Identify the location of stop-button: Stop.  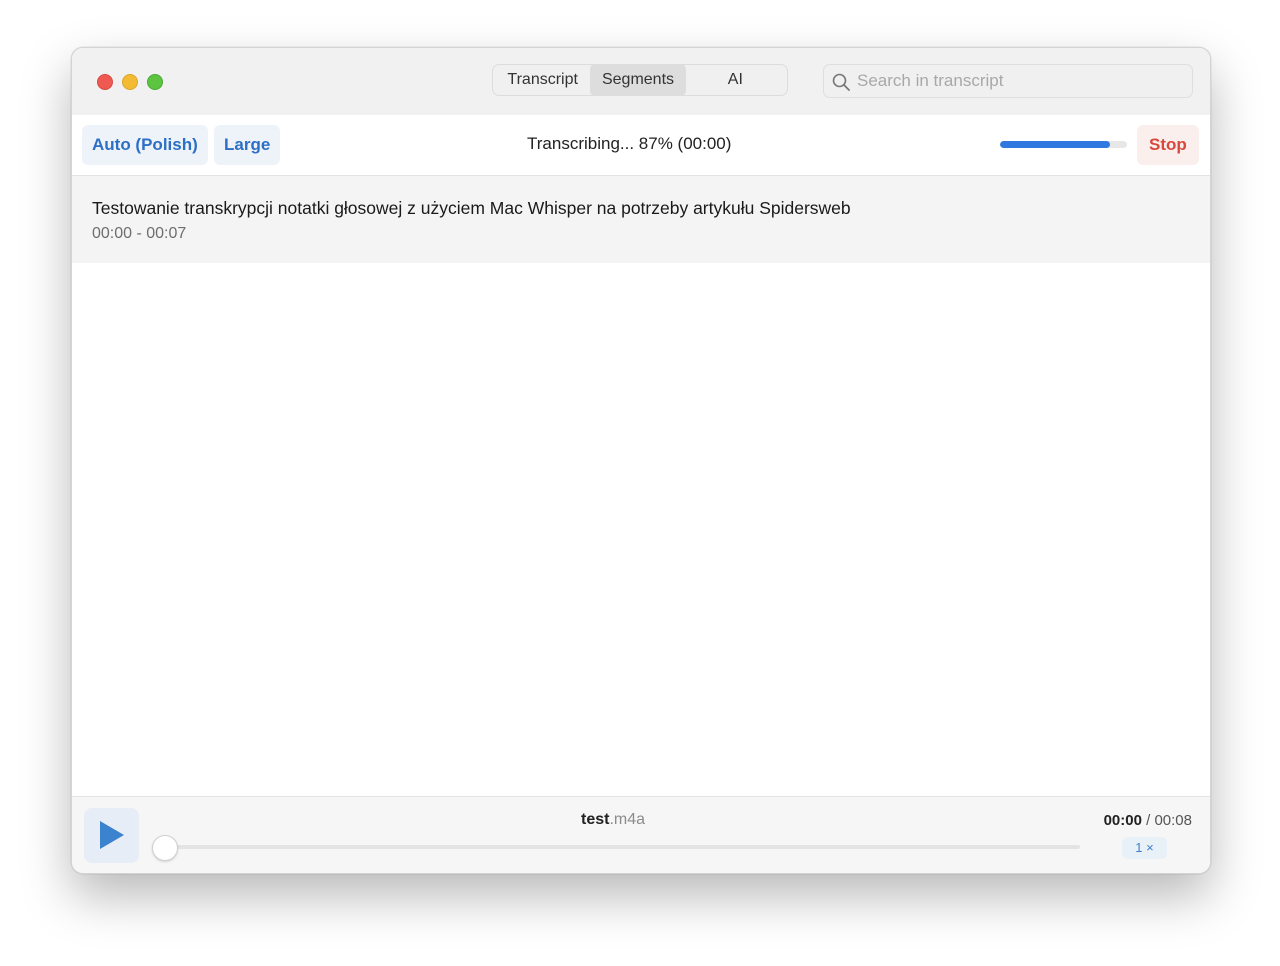
(1168, 145).